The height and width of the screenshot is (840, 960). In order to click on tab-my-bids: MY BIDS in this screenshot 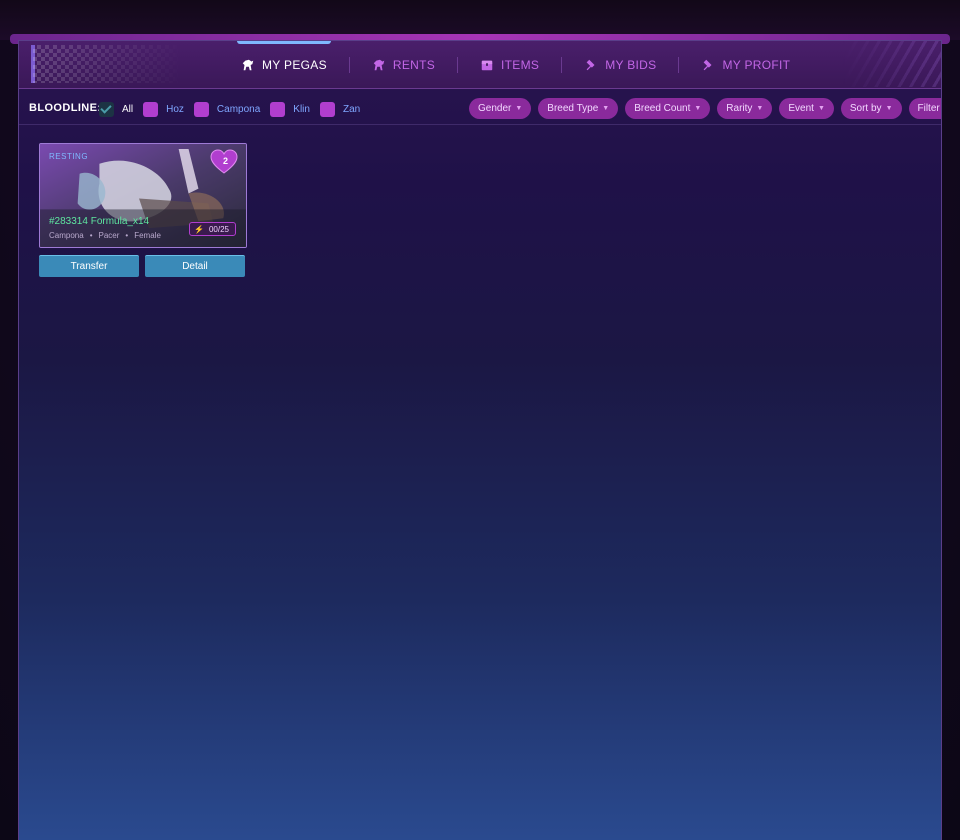, I will do `click(620, 65)`.